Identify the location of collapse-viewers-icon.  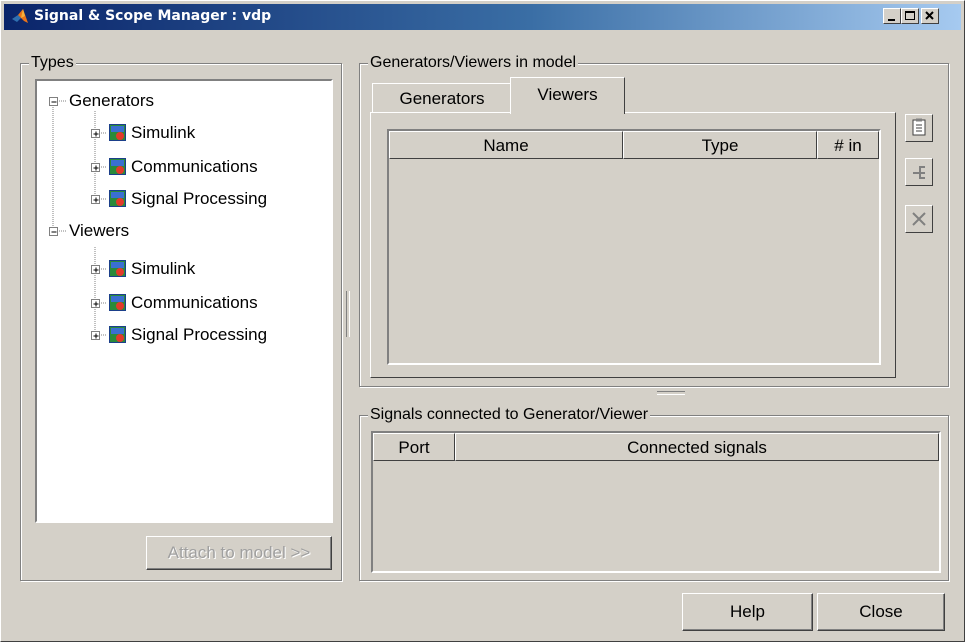
(53, 231).